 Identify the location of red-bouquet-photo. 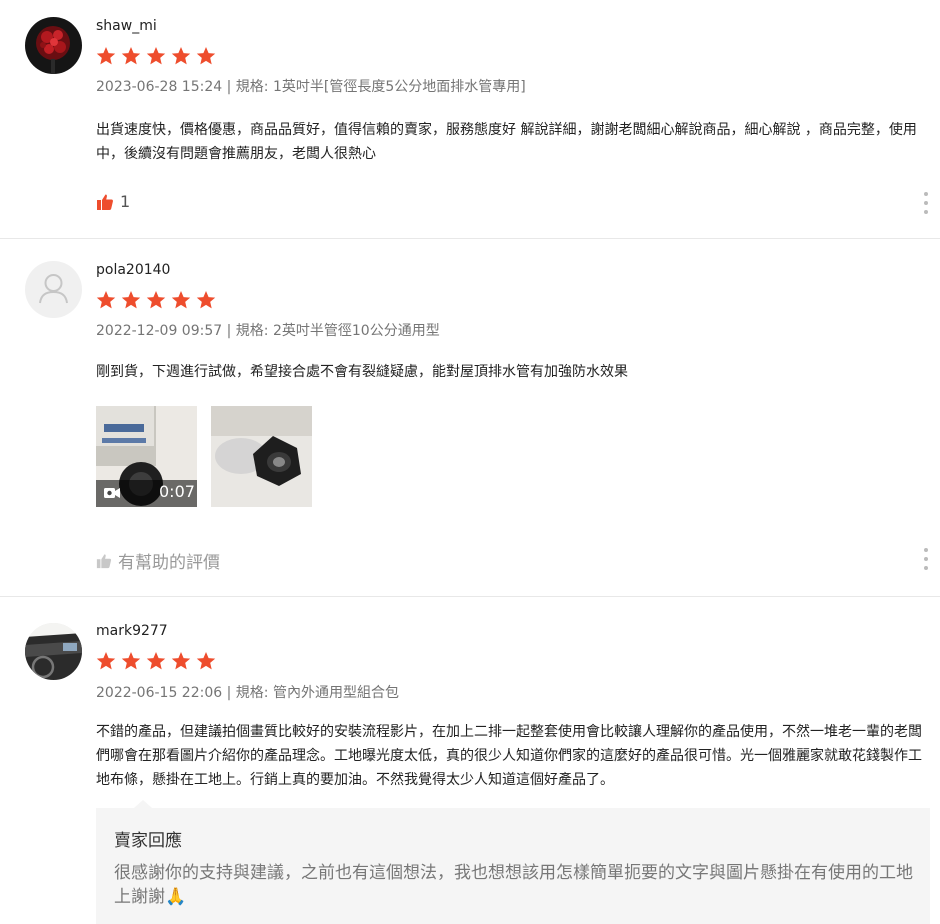
(53, 45).